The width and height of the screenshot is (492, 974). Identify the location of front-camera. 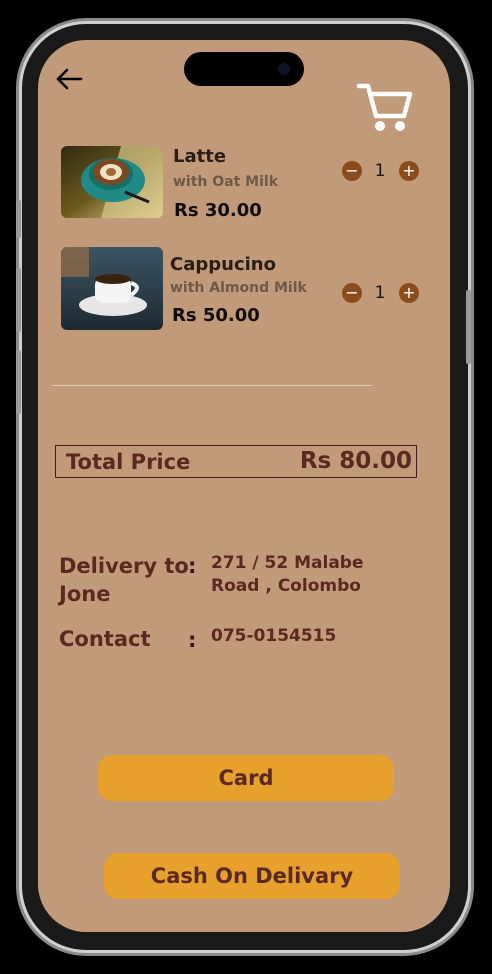
(284, 69).